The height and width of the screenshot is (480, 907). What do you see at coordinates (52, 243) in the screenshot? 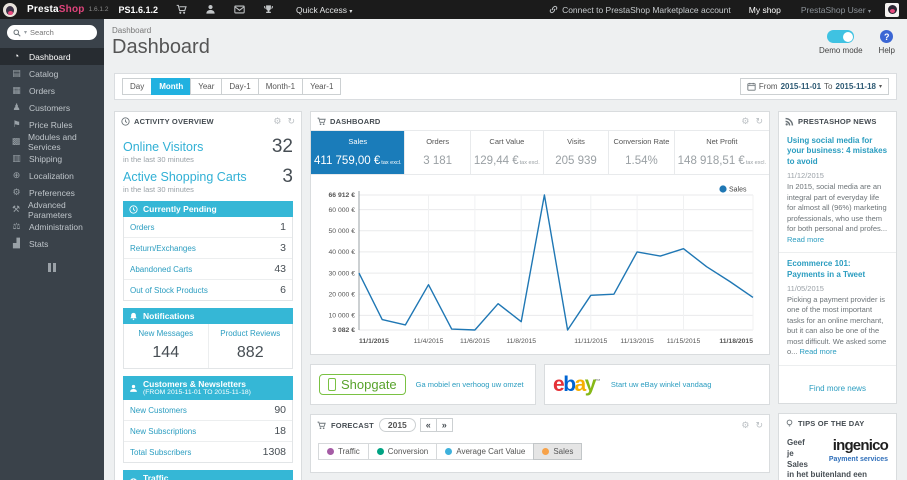
I see `sidebar-item-stats: ▟ Stats` at bounding box center [52, 243].